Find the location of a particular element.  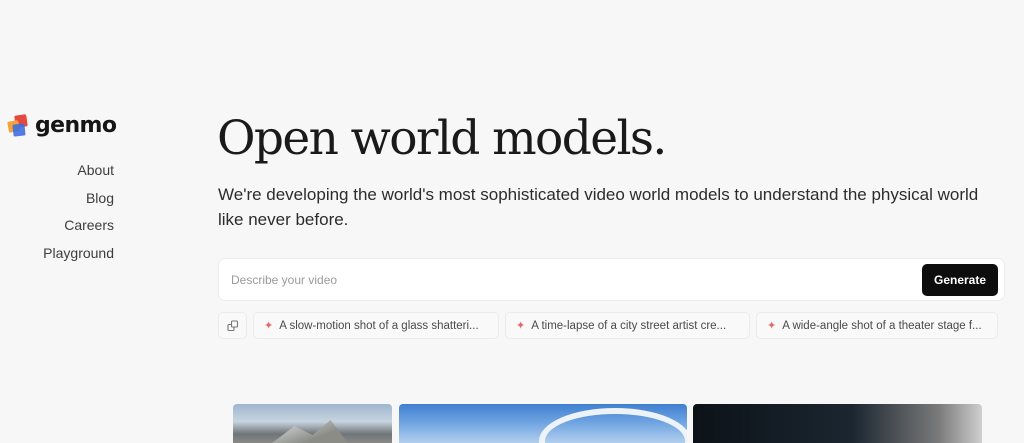

nav-link-careers: Careers is located at coordinates (89, 229).